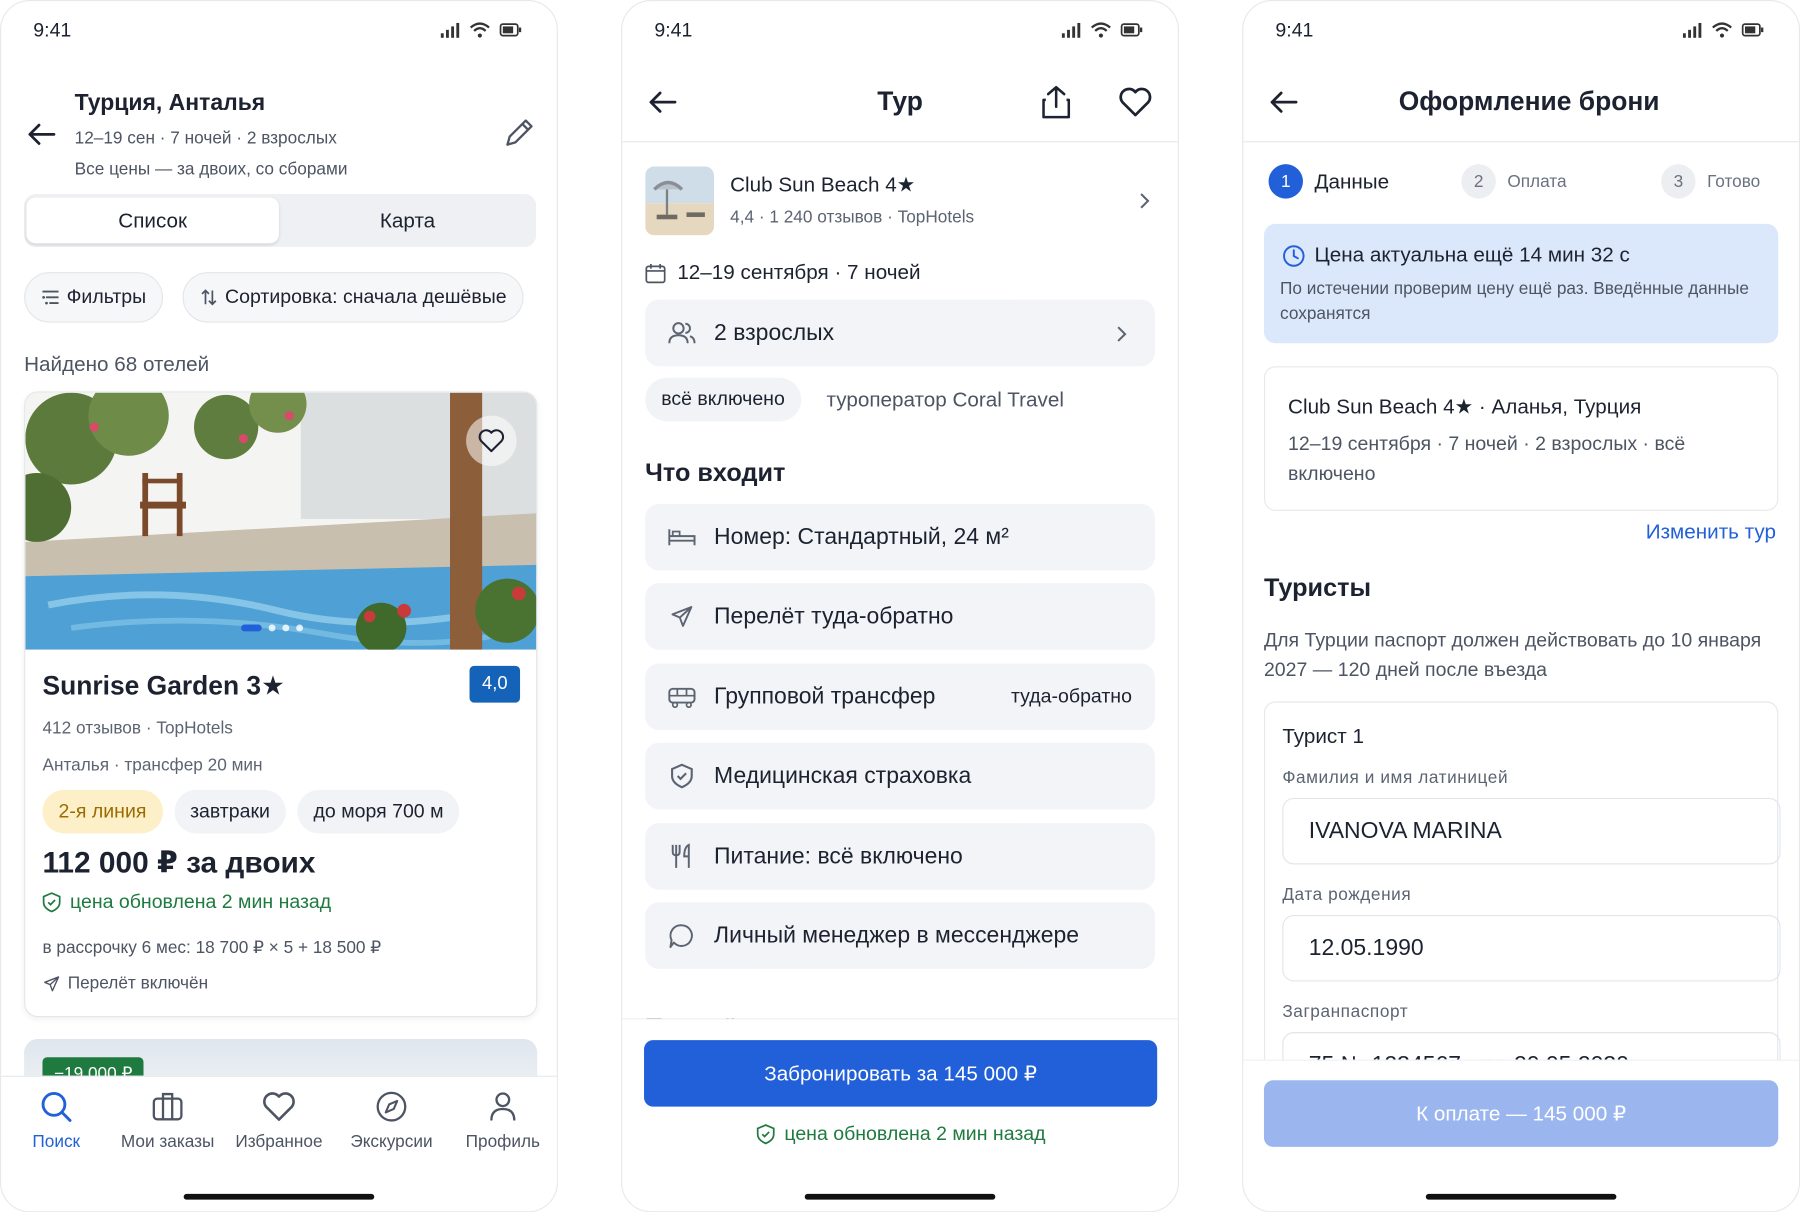  Describe the element at coordinates (900, 616) in the screenshot. I see `included-flight: Перелёт туда-обратно` at that location.